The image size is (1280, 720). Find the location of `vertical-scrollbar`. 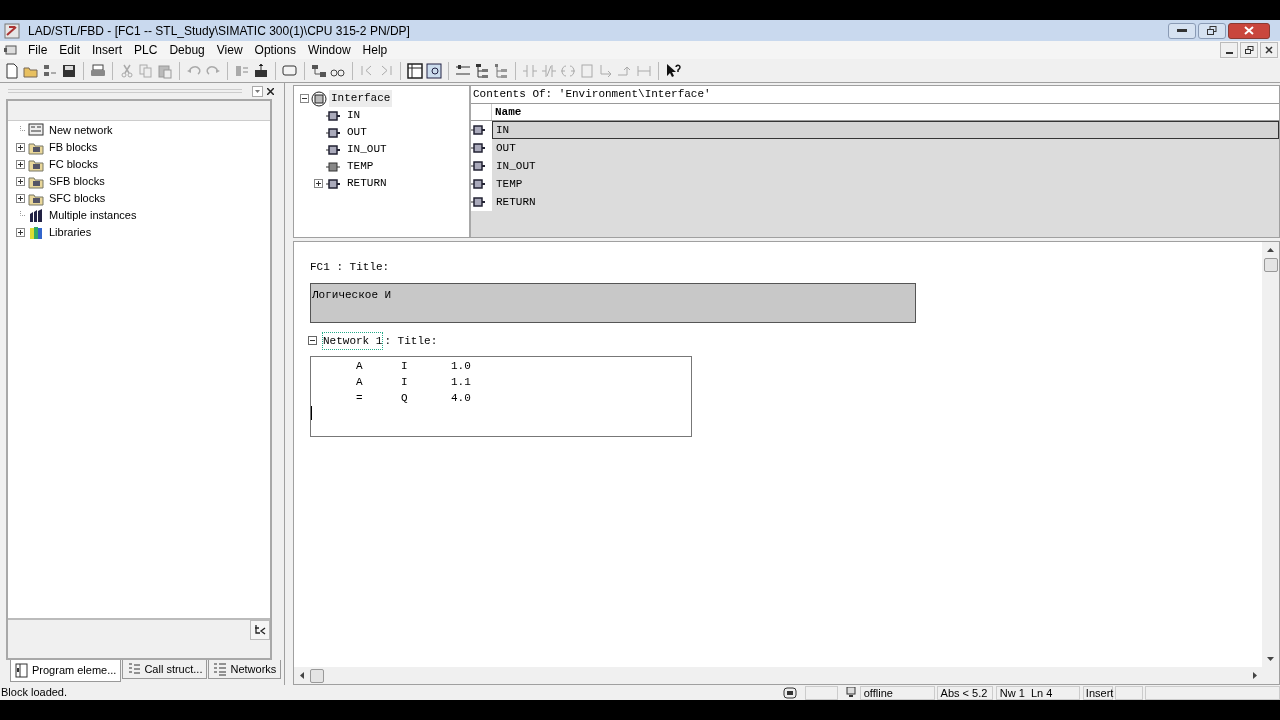

vertical-scrollbar is located at coordinates (1270, 454).